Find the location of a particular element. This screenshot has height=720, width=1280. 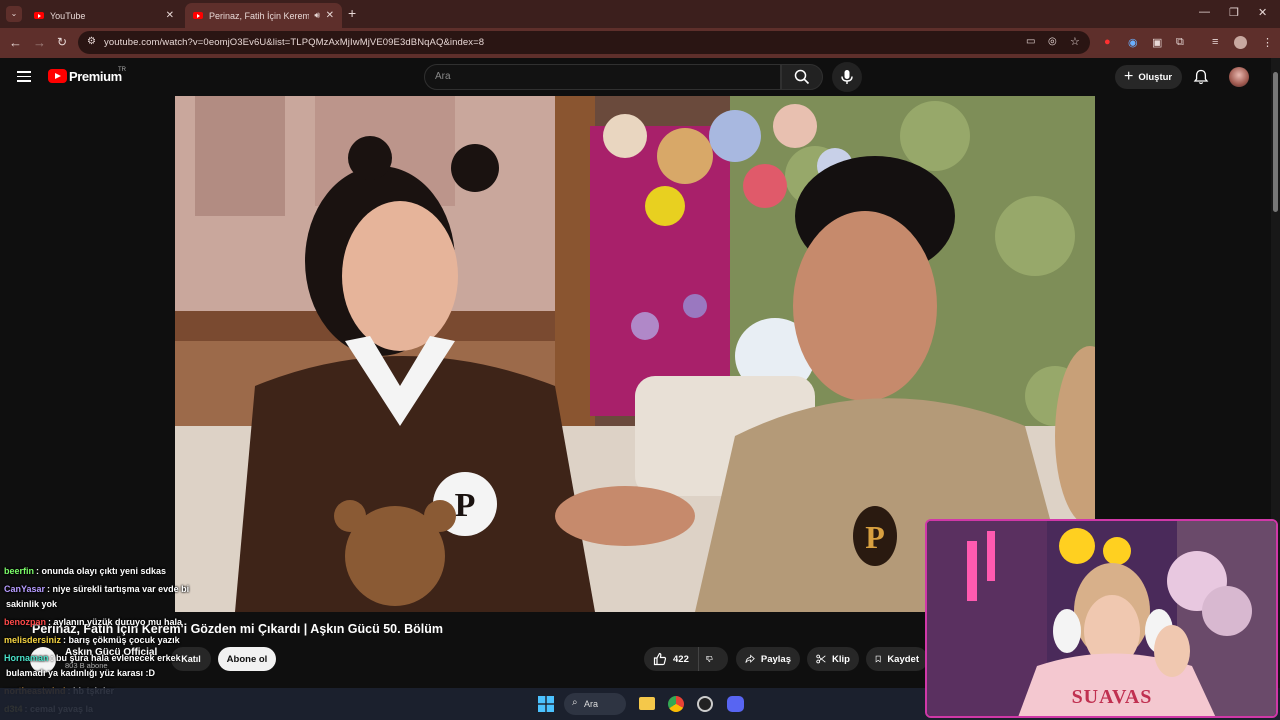

chat-message: Hornaman: bu şura hala evlenecek erkek is located at coordinates (92, 658).